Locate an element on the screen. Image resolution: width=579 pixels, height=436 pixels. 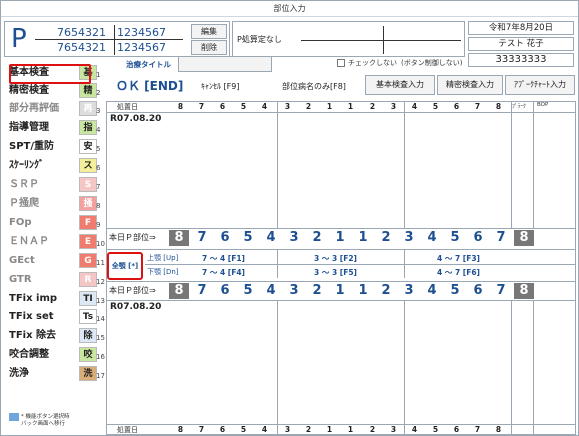
sidebar-item-label: TFix 除去 is located at coordinates (33, 335).